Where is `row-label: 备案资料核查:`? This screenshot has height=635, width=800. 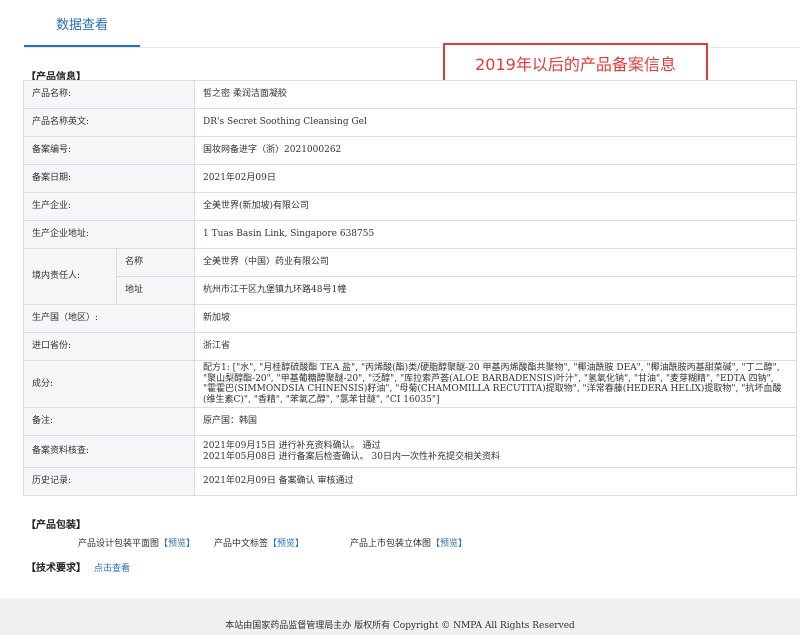 row-label: 备案资料核查: is located at coordinates (109, 451).